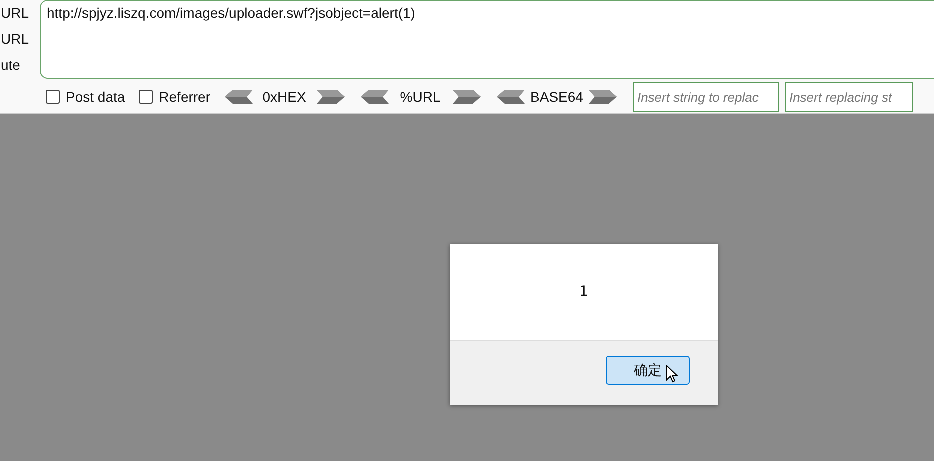  What do you see at coordinates (672, 374) in the screenshot?
I see `cursor-icon` at bounding box center [672, 374].